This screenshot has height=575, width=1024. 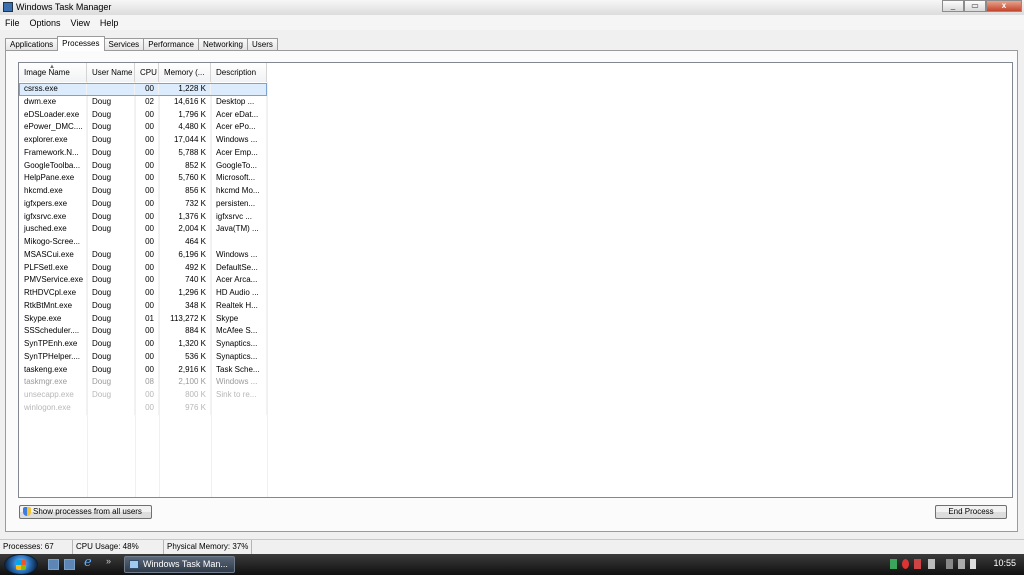 I want to click on maximize-icon: ▭, so click(x=975, y=6).